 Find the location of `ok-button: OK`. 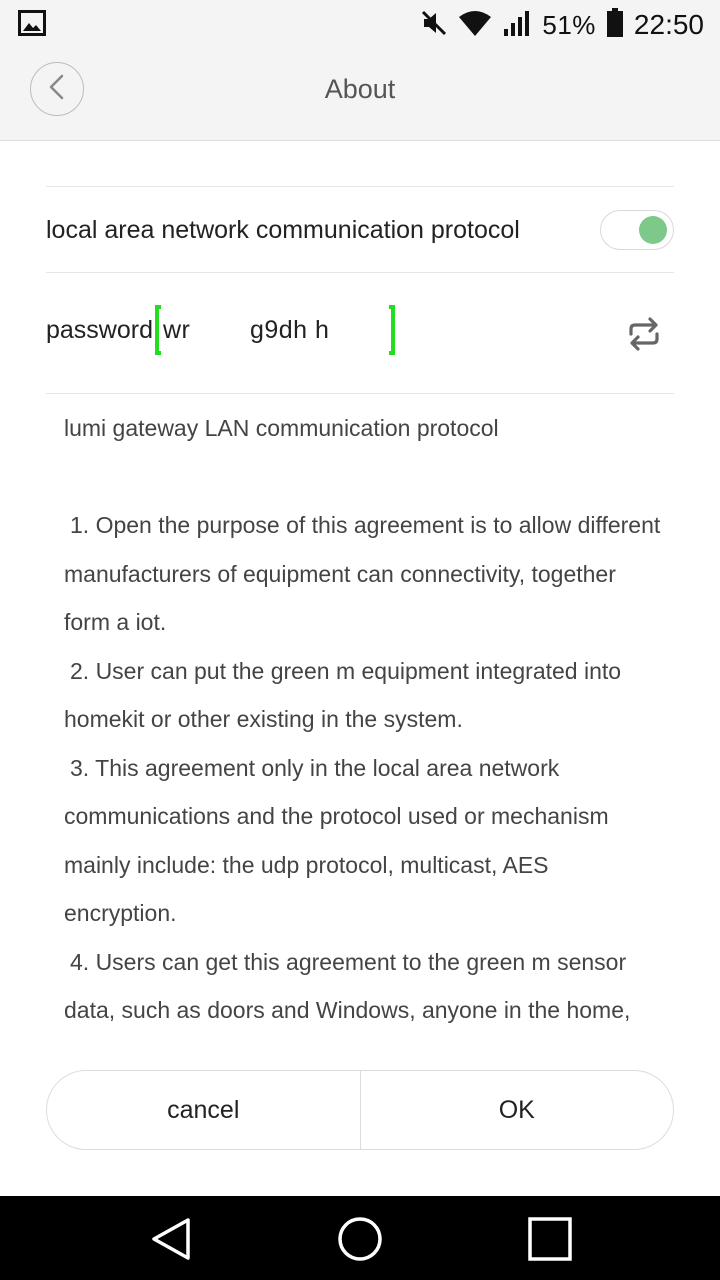

ok-button: OK is located at coordinates (516, 1110).